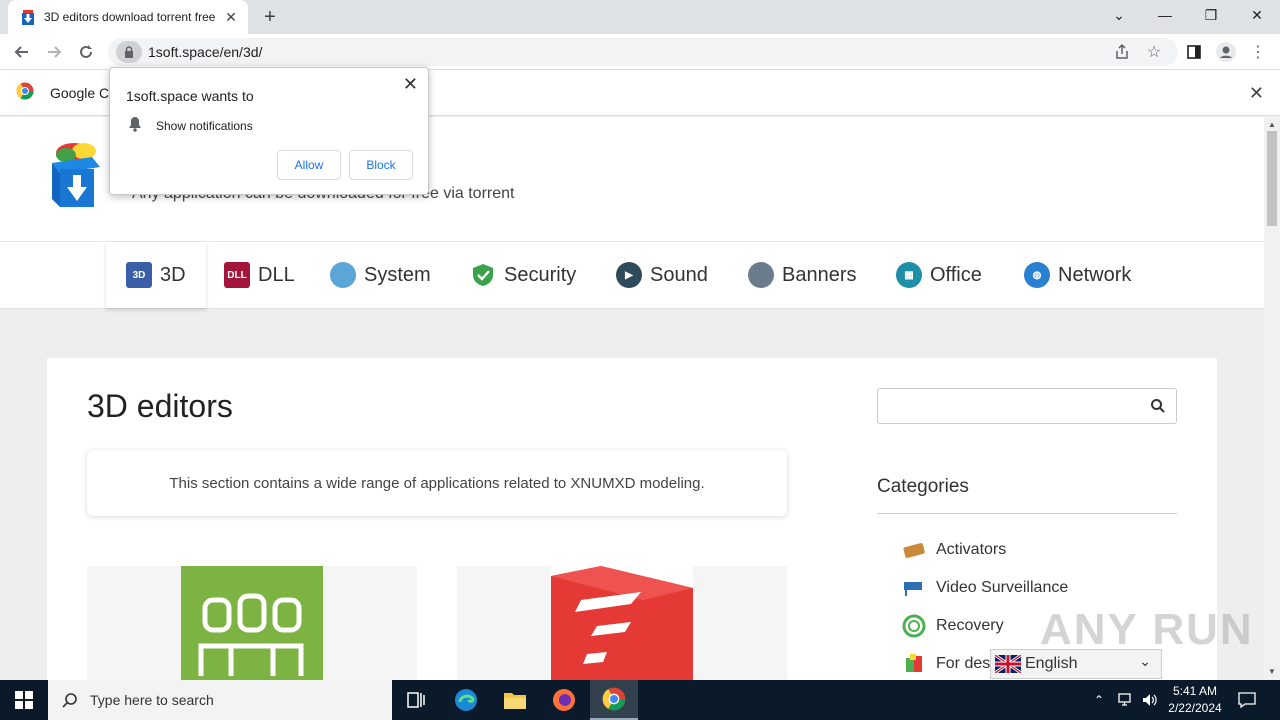 This screenshot has height=720, width=1280. I want to click on clock-time: 5:41 AM, so click(1195, 691).